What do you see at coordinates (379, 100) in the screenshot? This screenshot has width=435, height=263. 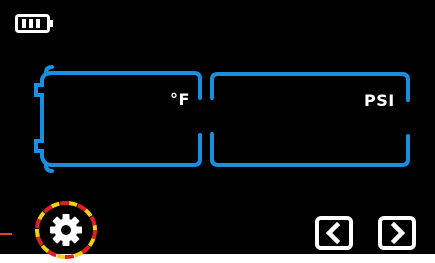 I see `pressure-unit-label: PSI` at bounding box center [379, 100].